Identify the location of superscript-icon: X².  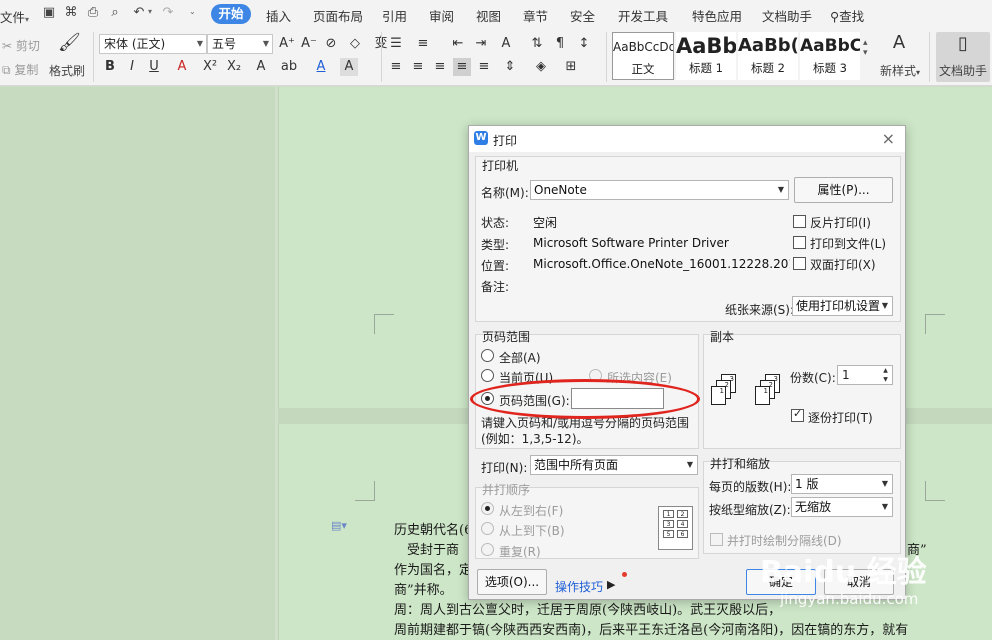
(210, 67).